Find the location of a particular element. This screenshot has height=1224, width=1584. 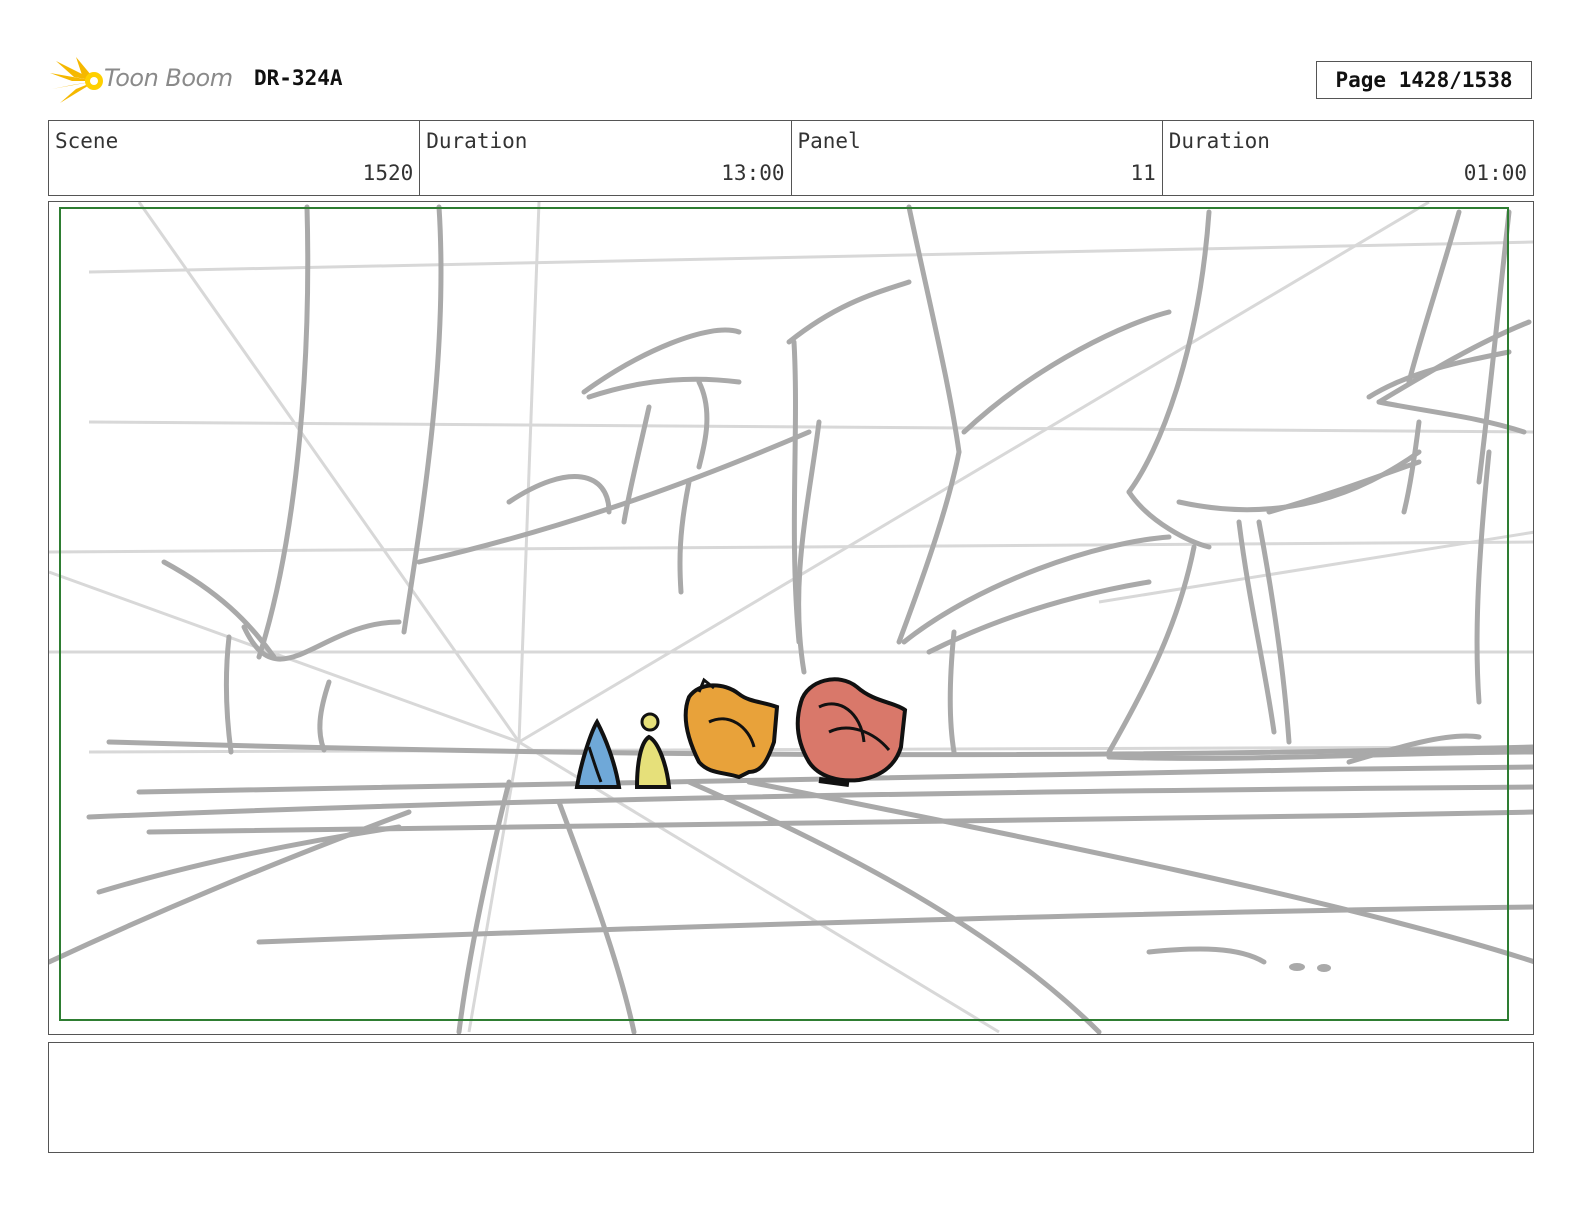

scene-duration-label: Duration is located at coordinates (477, 141).